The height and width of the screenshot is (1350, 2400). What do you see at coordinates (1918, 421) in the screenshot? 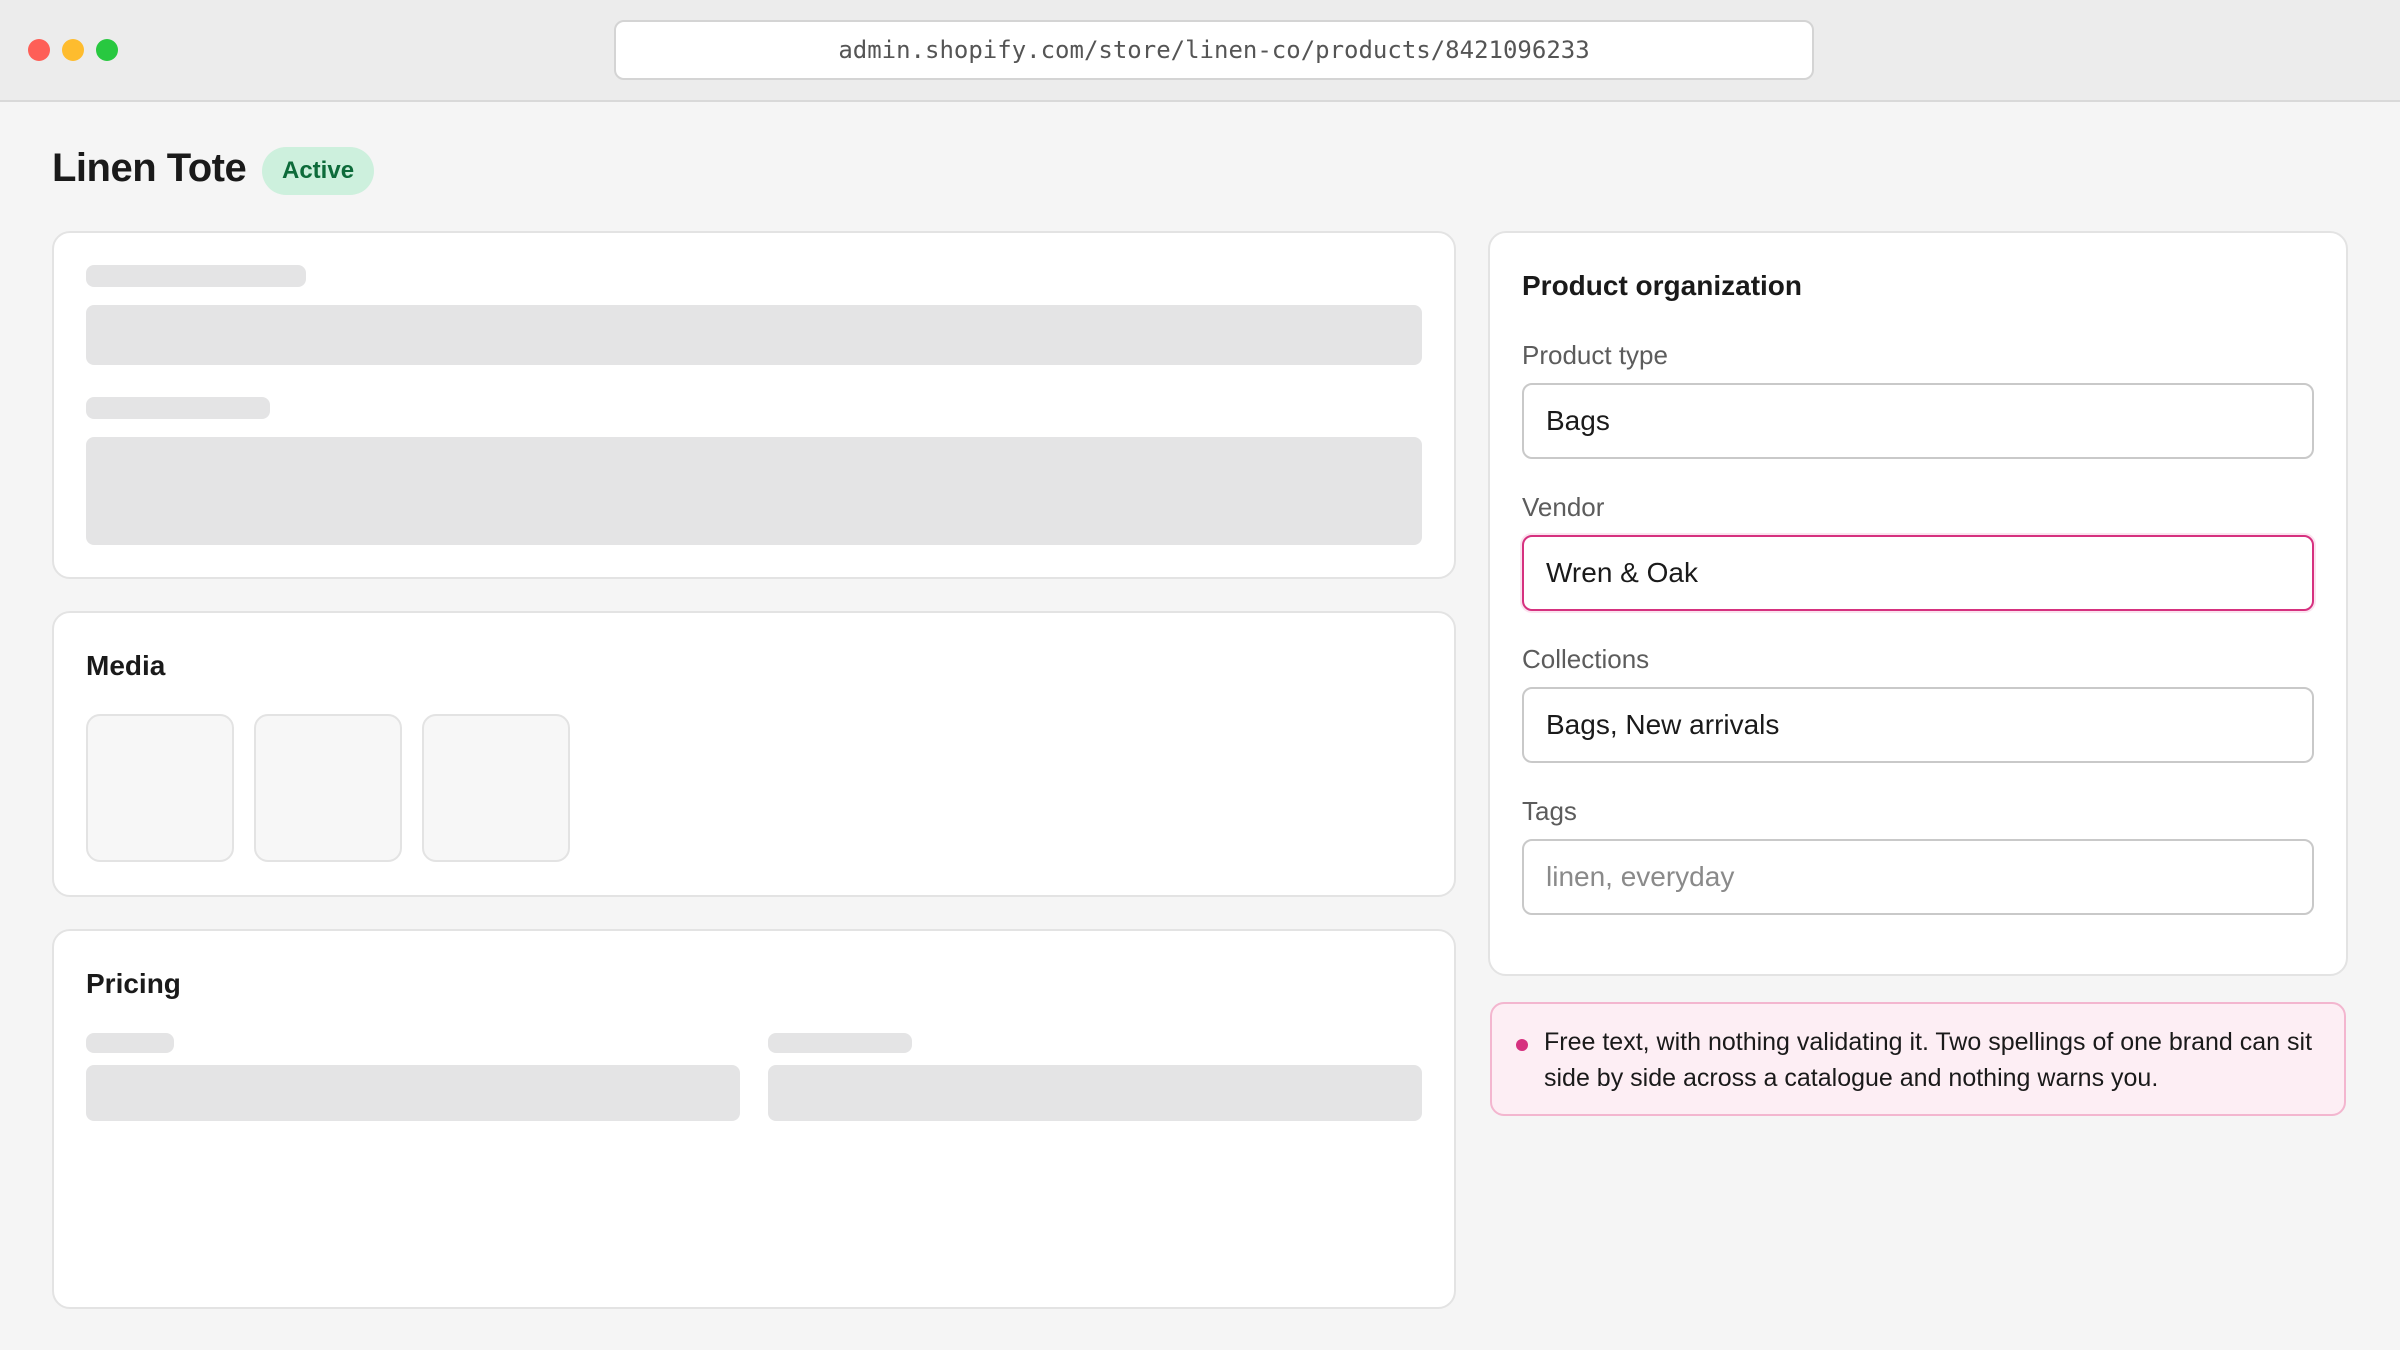
I see `product-type-field` at bounding box center [1918, 421].